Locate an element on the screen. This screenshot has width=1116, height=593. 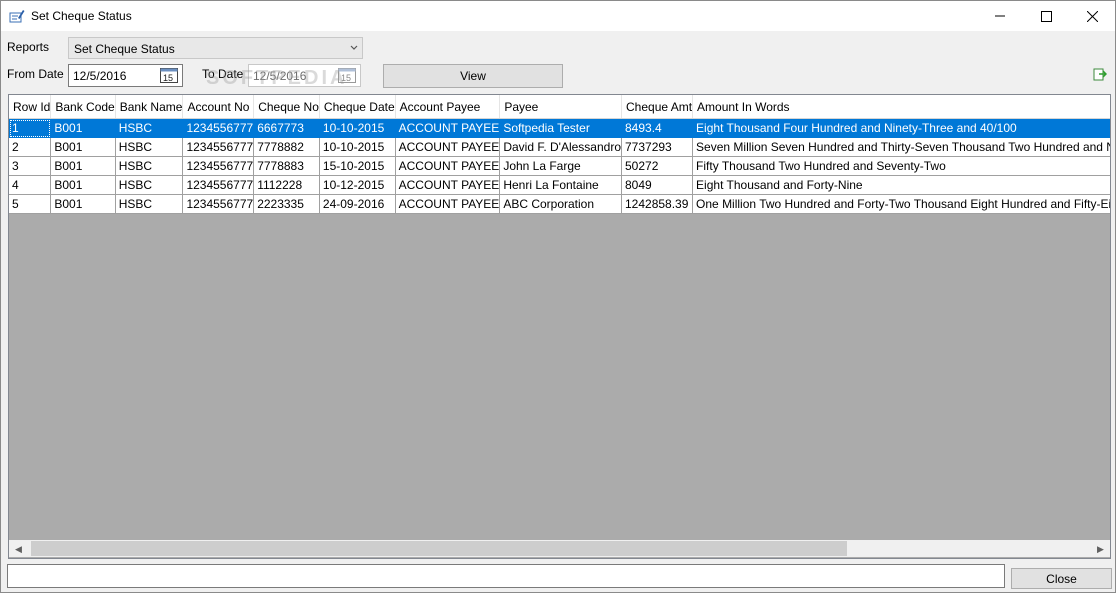
table-cell: 15-10-2015 is located at coordinates (357, 166).